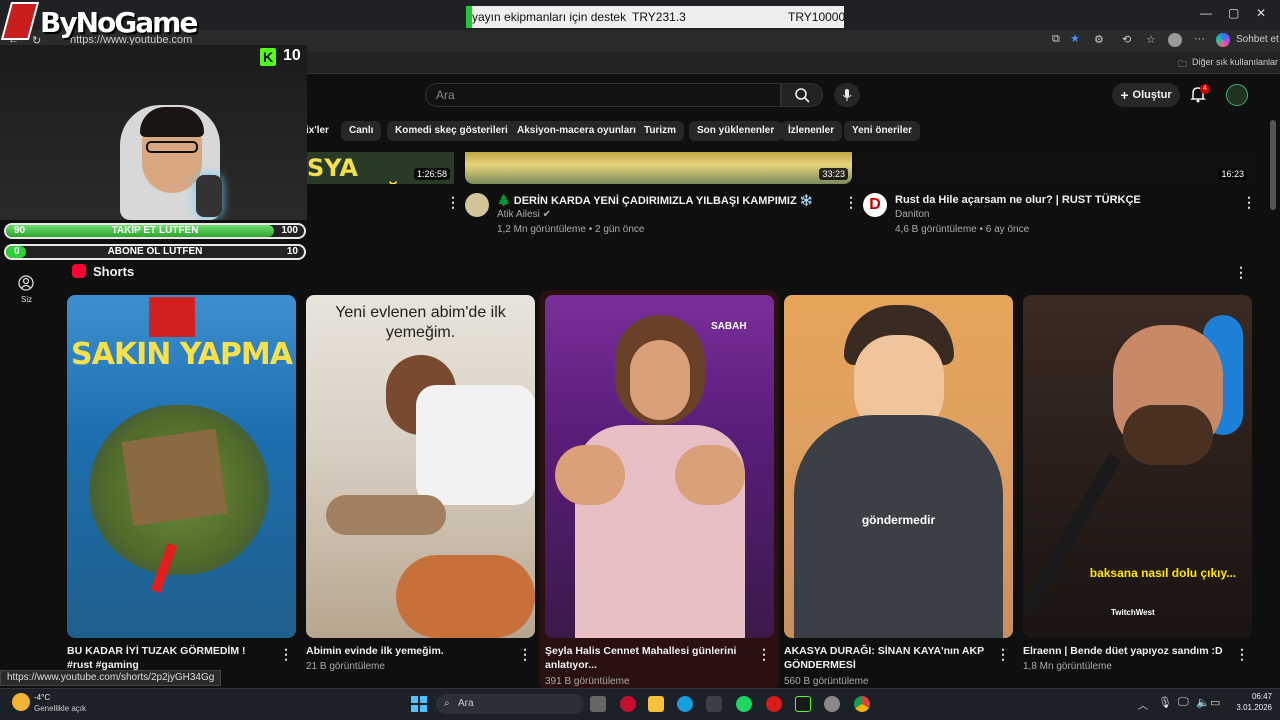 The image size is (1280, 720). What do you see at coordinates (510, 704) in the screenshot?
I see `taskbar-search: ⌕ Ara` at bounding box center [510, 704].